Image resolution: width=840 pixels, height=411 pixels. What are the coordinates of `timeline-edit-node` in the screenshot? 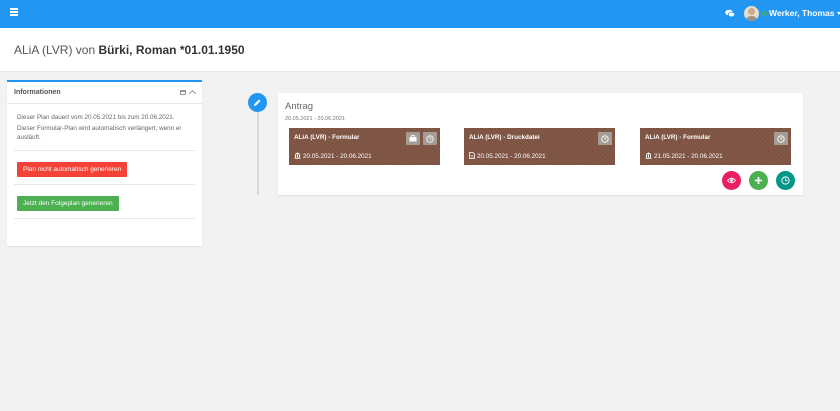 It's located at (257, 102).